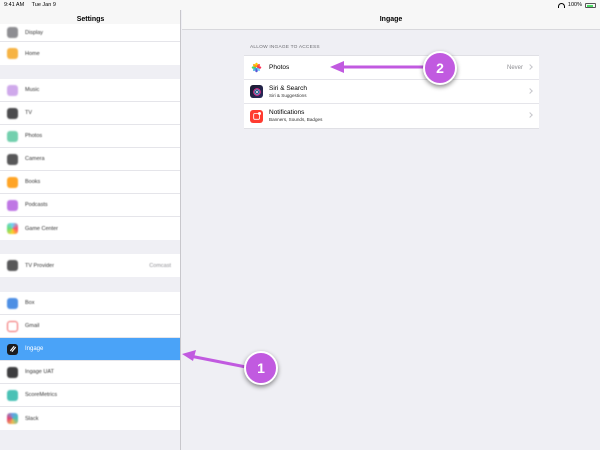 Image resolution: width=600 pixels, height=450 pixels. I want to click on sidebar-item-music: Music, so click(90, 90).